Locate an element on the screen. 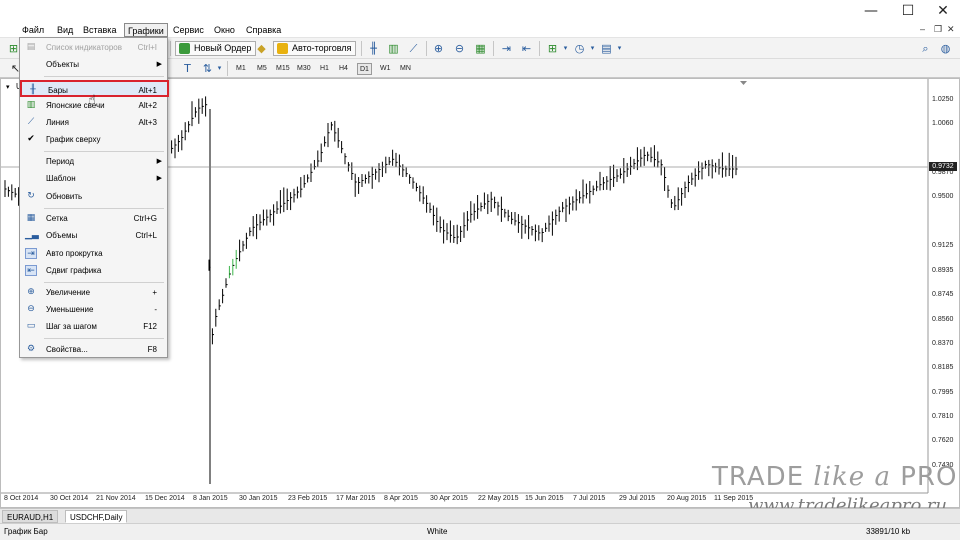  text-icon: T is located at coordinates (187, 68).